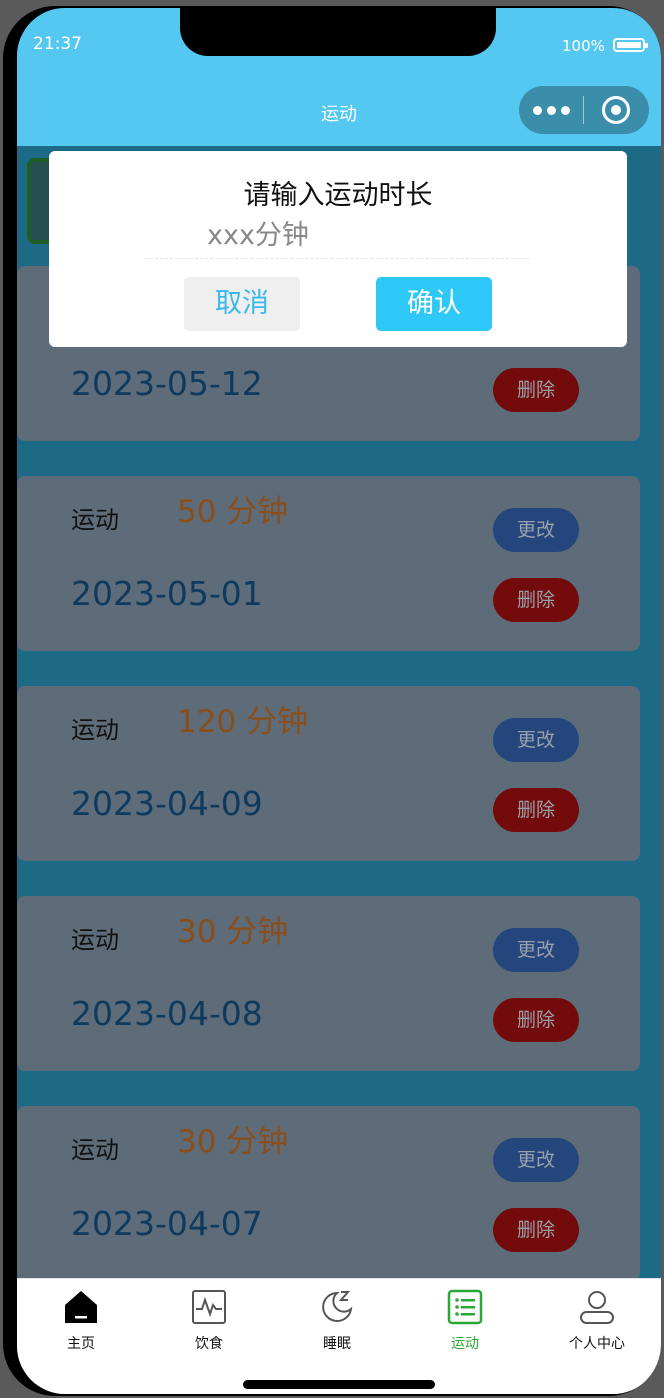 The image size is (664, 1398). Describe the element at coordinates (616, 110) in the screenshot. I see `close-miniprogram-icon` at that location.